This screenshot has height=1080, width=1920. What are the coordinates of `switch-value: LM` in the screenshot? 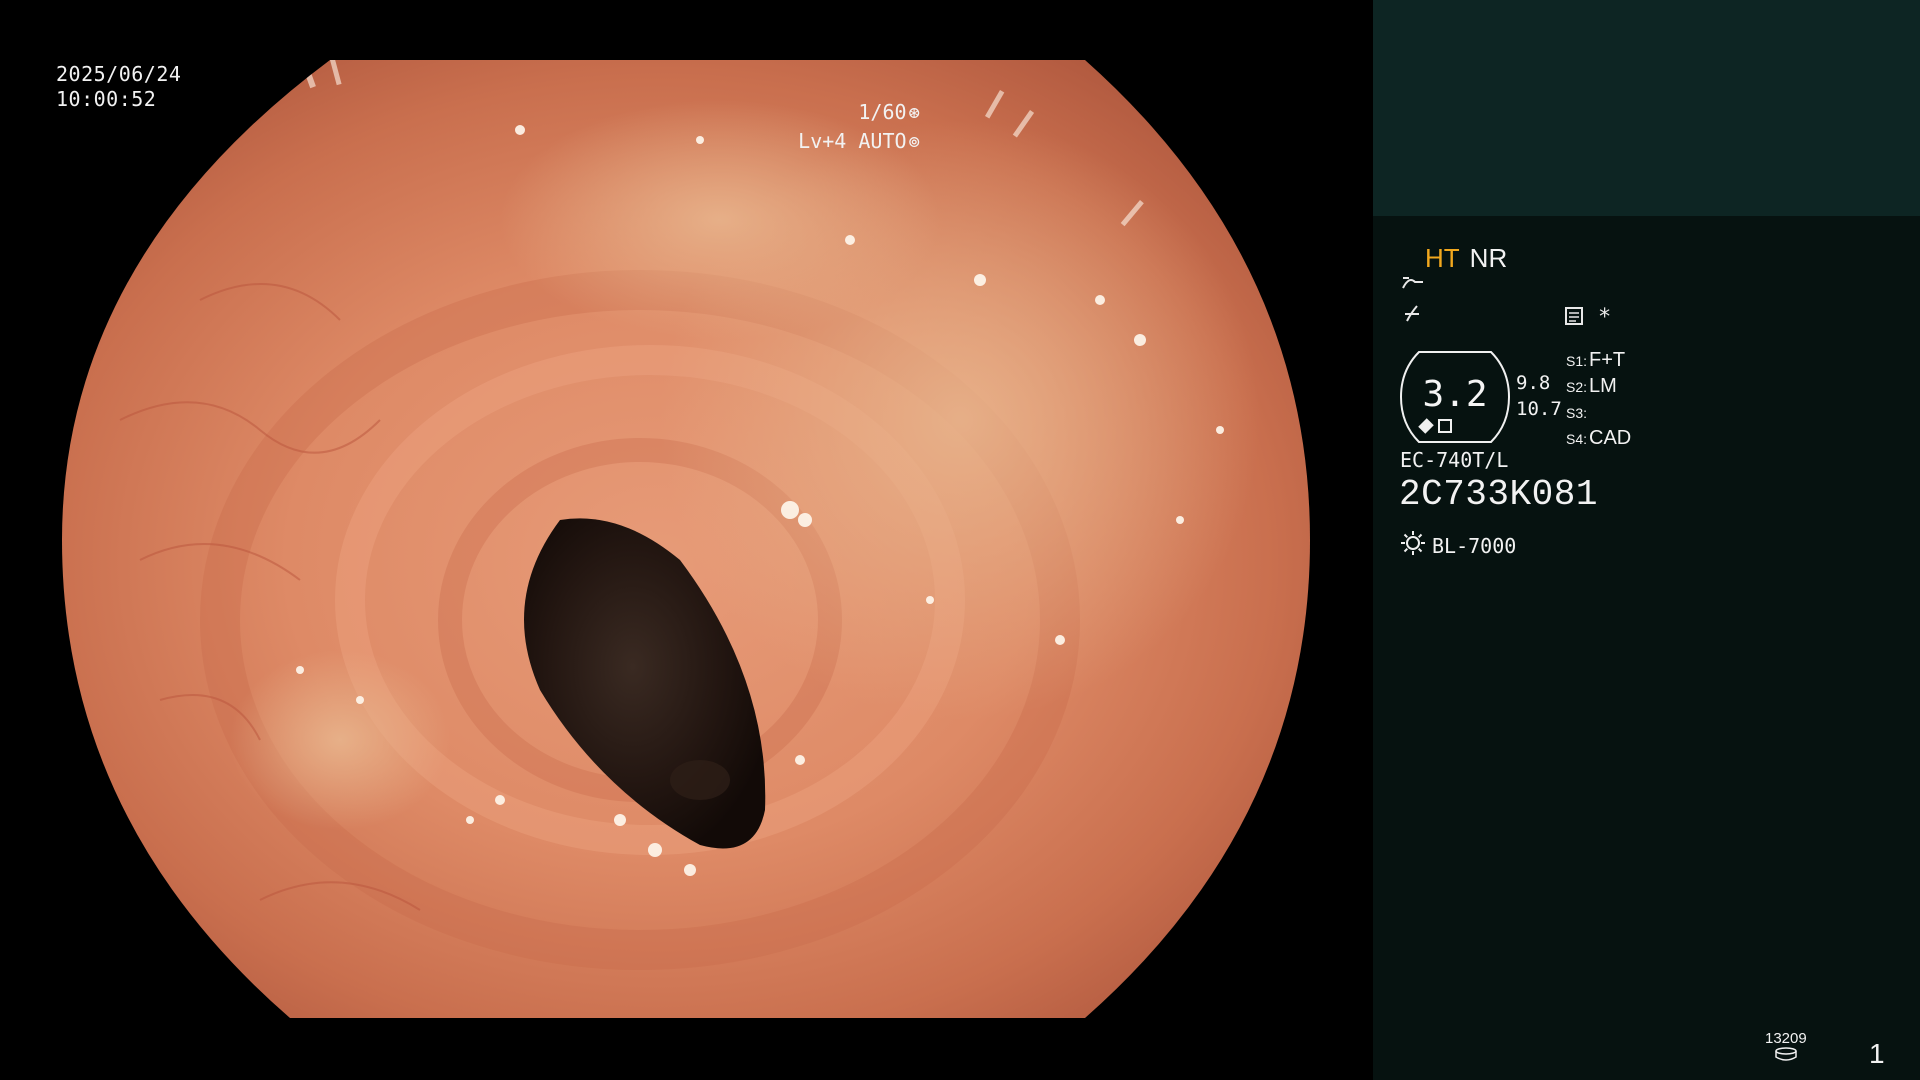 It's located at (1603, 386).